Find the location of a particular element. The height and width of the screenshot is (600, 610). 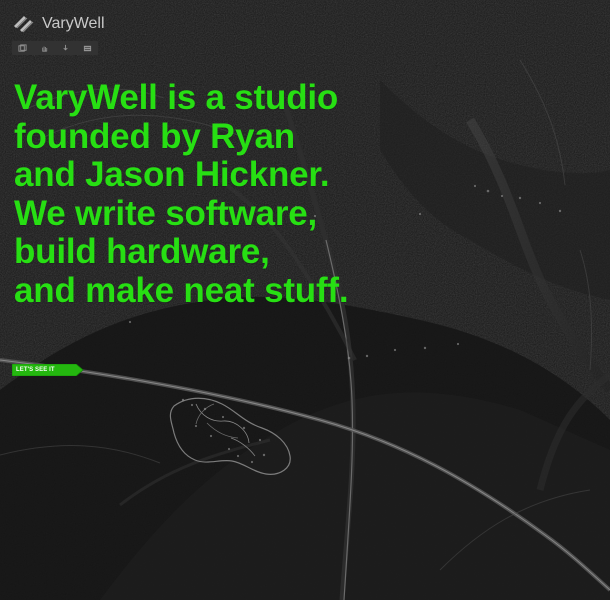

brand-link: VaryWell is located at coordinates (58, 24).